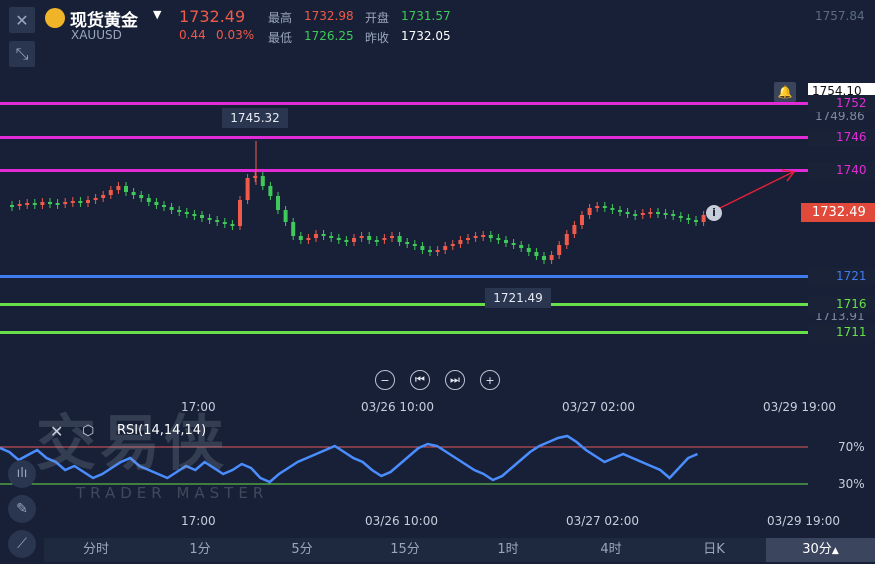 The height and width of the screenshot is (564, 875). What do you see at coordinates (714, 550) in the screenshot?
I see `tab-daily: 日K` at bounding box center [714, 550].